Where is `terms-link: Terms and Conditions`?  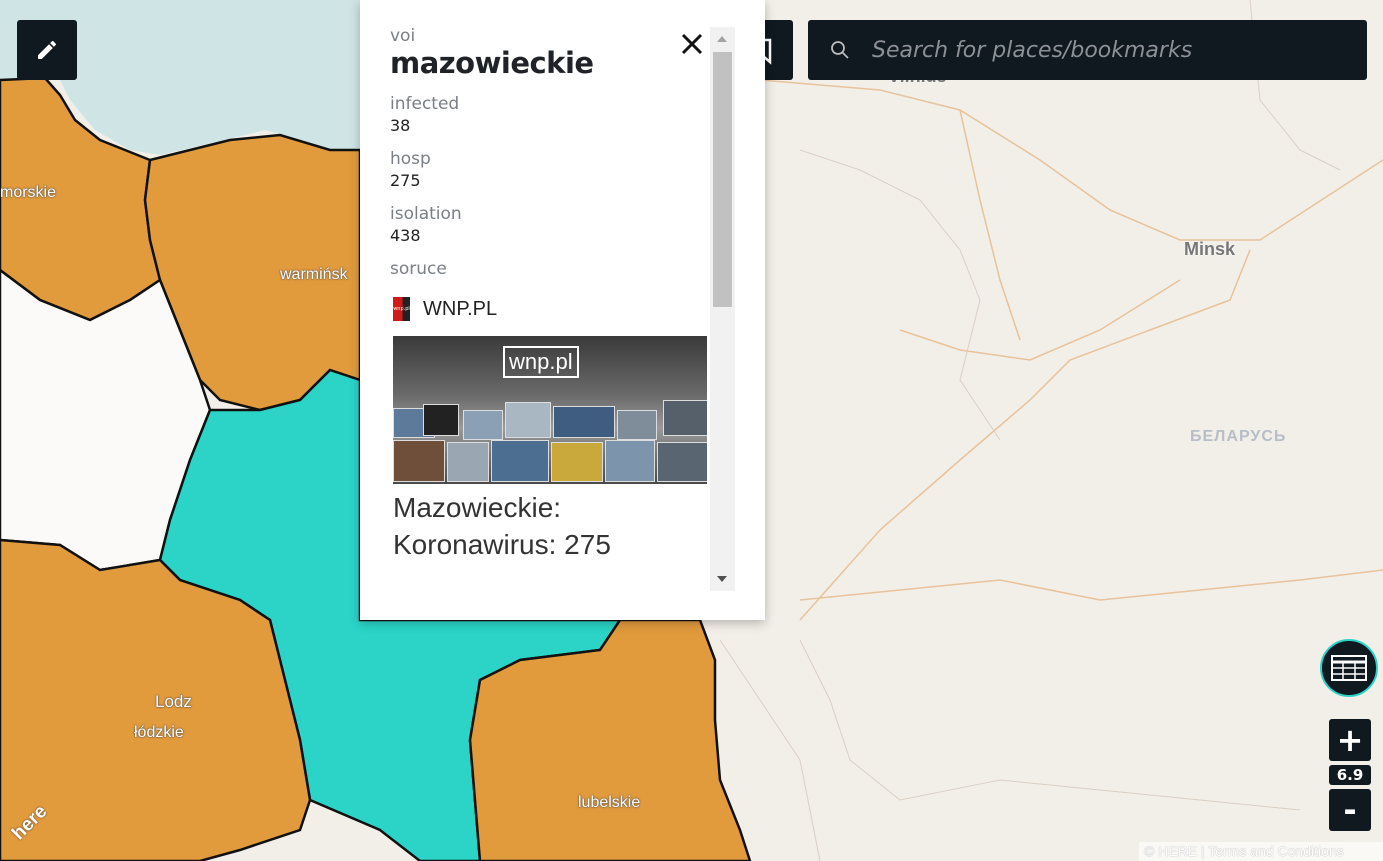
terms-link: Terms and Conditions is located at coordinates (1275, 851).